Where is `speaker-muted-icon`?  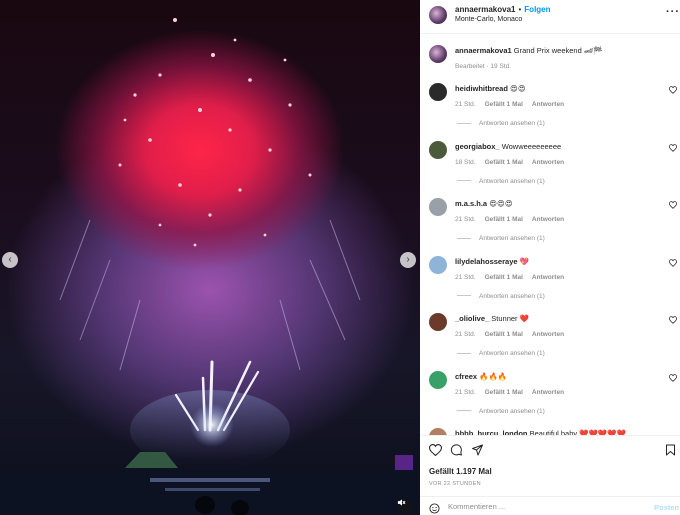 speaker-muted-icon is located at coordinates (401, 502).